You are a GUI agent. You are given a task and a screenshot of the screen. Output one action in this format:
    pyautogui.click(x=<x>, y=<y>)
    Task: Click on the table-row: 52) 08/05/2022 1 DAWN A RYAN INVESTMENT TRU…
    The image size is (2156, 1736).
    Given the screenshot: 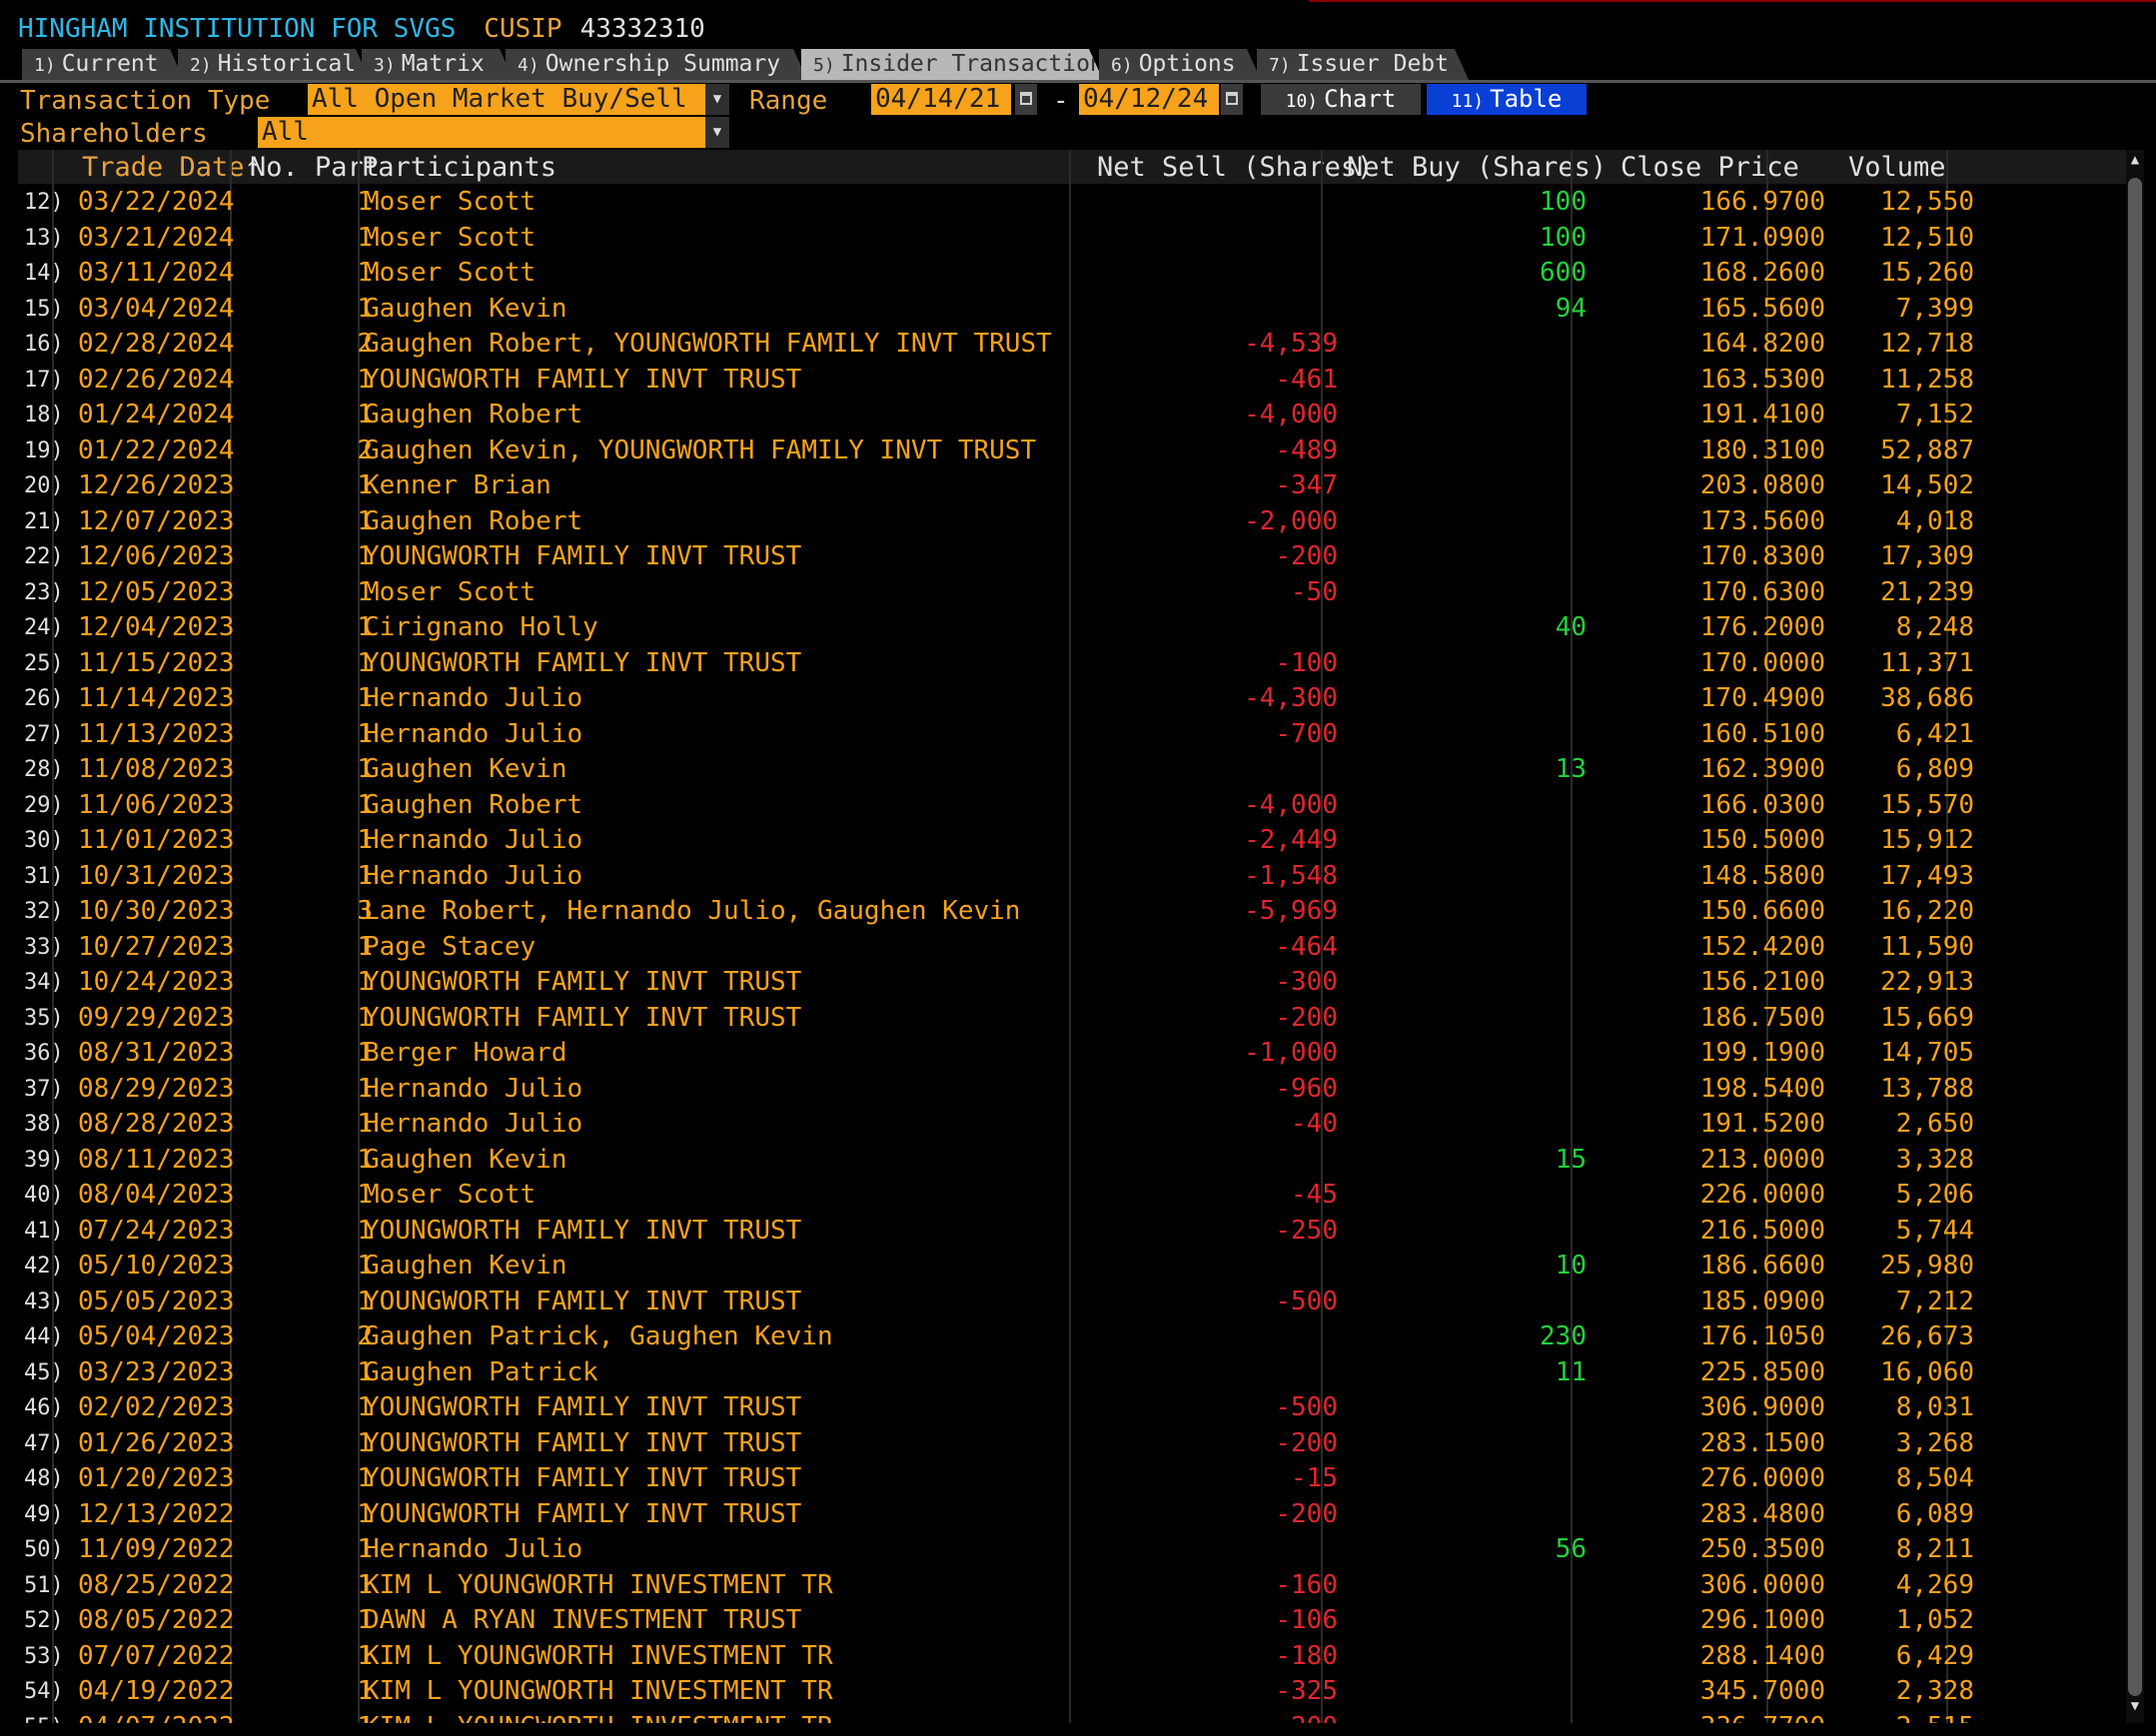 What is the action you would take?
    pyautogui.click(x=1072, y=1621)
    